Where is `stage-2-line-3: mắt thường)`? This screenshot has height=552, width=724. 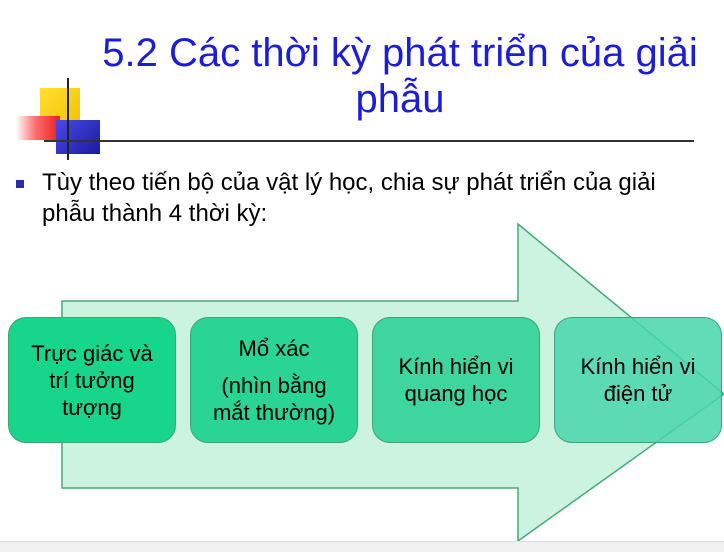
stage-2-line-3: mắt thường) is located at coordinates (274, 412).